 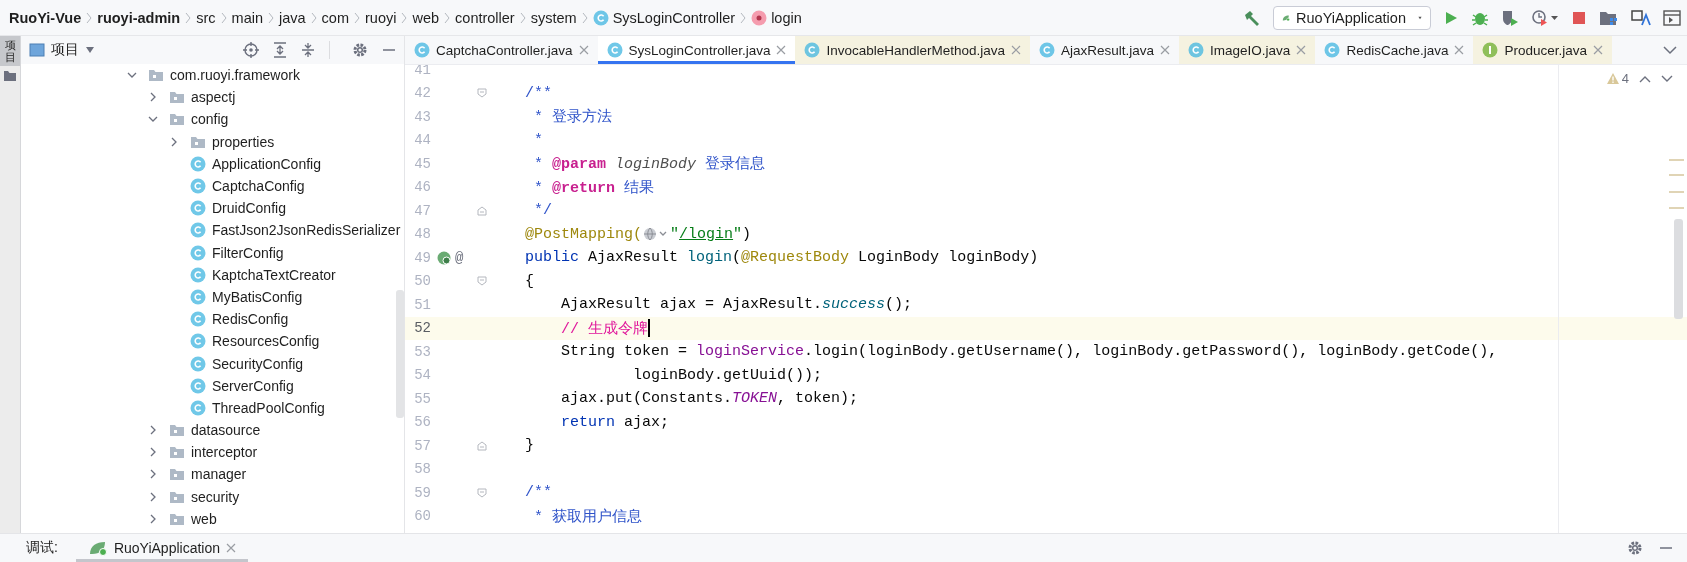 I want to click on breadcrumb-item: ruoyi, so click(x=381, y=17).